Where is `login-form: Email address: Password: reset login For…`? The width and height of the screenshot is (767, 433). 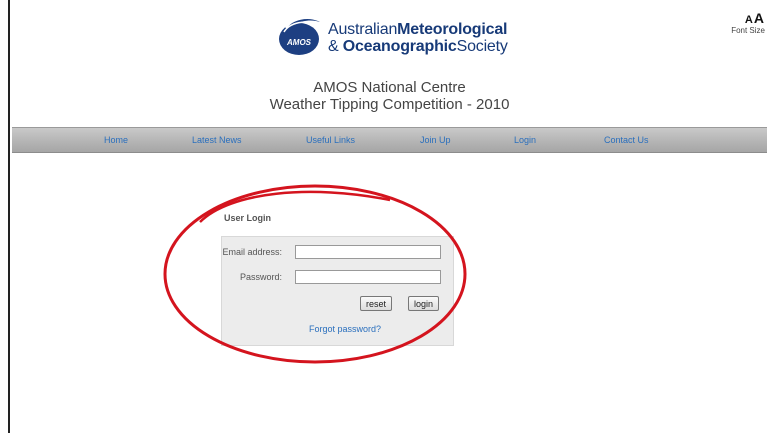
login-form: Email address: Password: reset login For… is located at coordinates (337, 291).